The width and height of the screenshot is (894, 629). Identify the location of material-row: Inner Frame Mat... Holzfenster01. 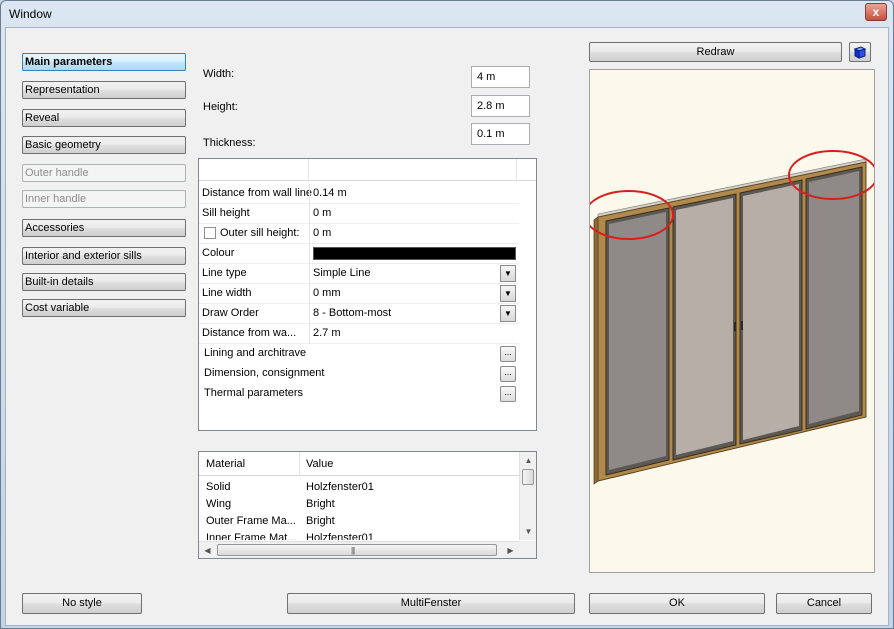
(359, 535).